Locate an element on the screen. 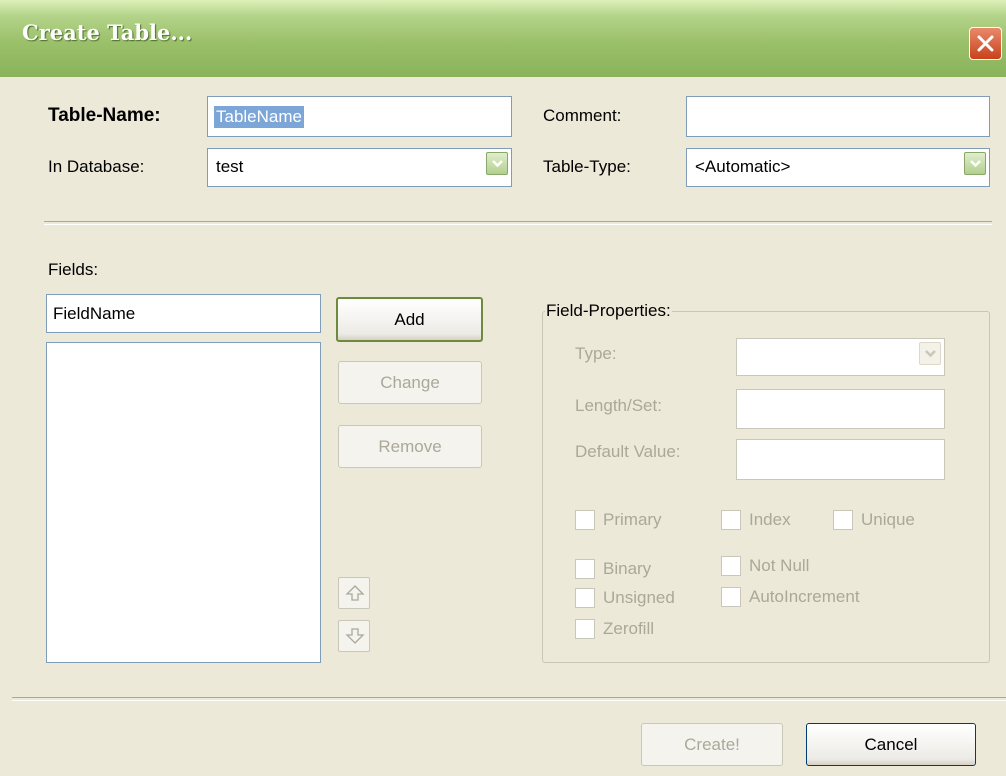  zerofill-checkbox: Zerofill is located at coordinates (614, 629).